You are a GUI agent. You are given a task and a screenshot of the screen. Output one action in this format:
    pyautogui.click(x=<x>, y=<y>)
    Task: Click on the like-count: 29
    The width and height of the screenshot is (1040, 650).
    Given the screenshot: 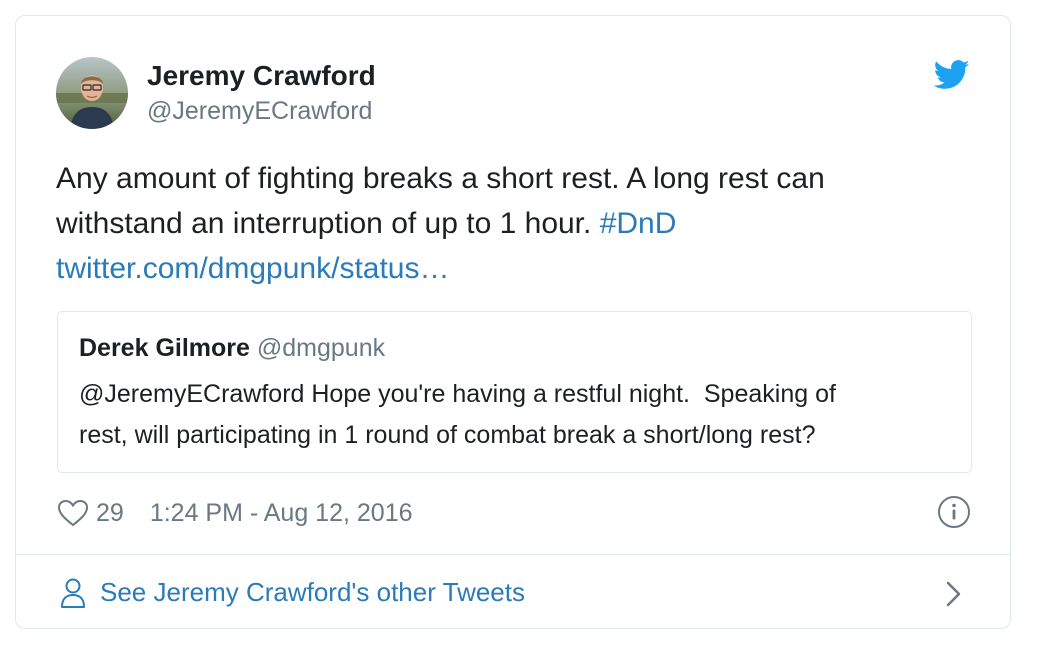 What is the action you would take?
    pyautogui.click(x=110, y=513)
    